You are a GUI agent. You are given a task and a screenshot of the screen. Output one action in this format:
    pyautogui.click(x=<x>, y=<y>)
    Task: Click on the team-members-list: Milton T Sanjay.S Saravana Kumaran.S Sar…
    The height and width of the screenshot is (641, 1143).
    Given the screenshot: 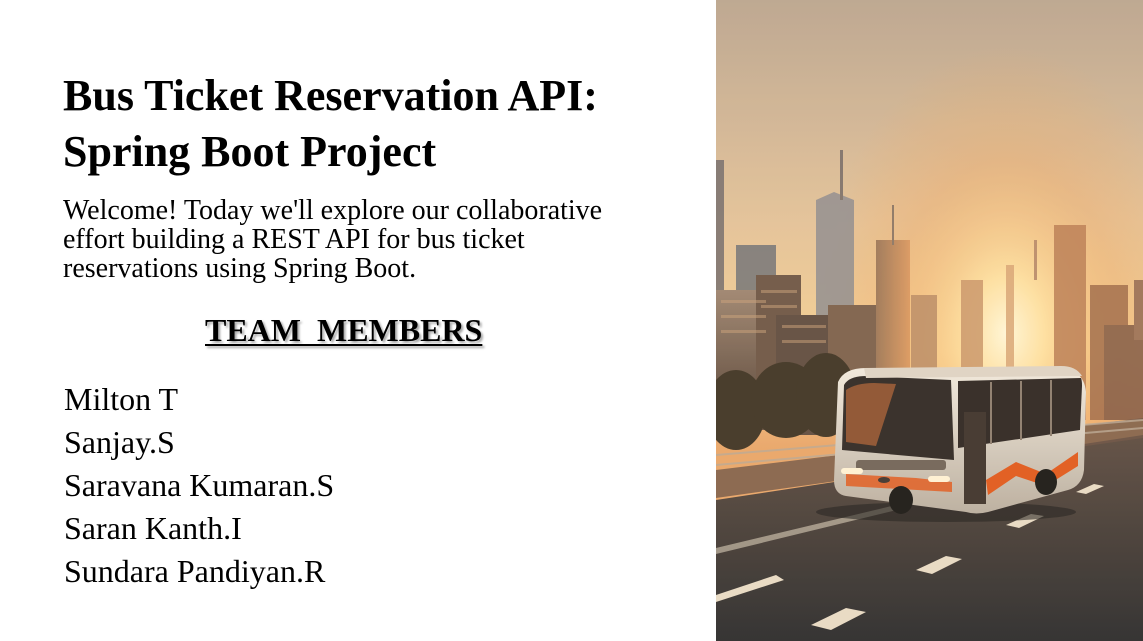 What is the action you would take?
    pyautogui.click(x=199, y=485)
    